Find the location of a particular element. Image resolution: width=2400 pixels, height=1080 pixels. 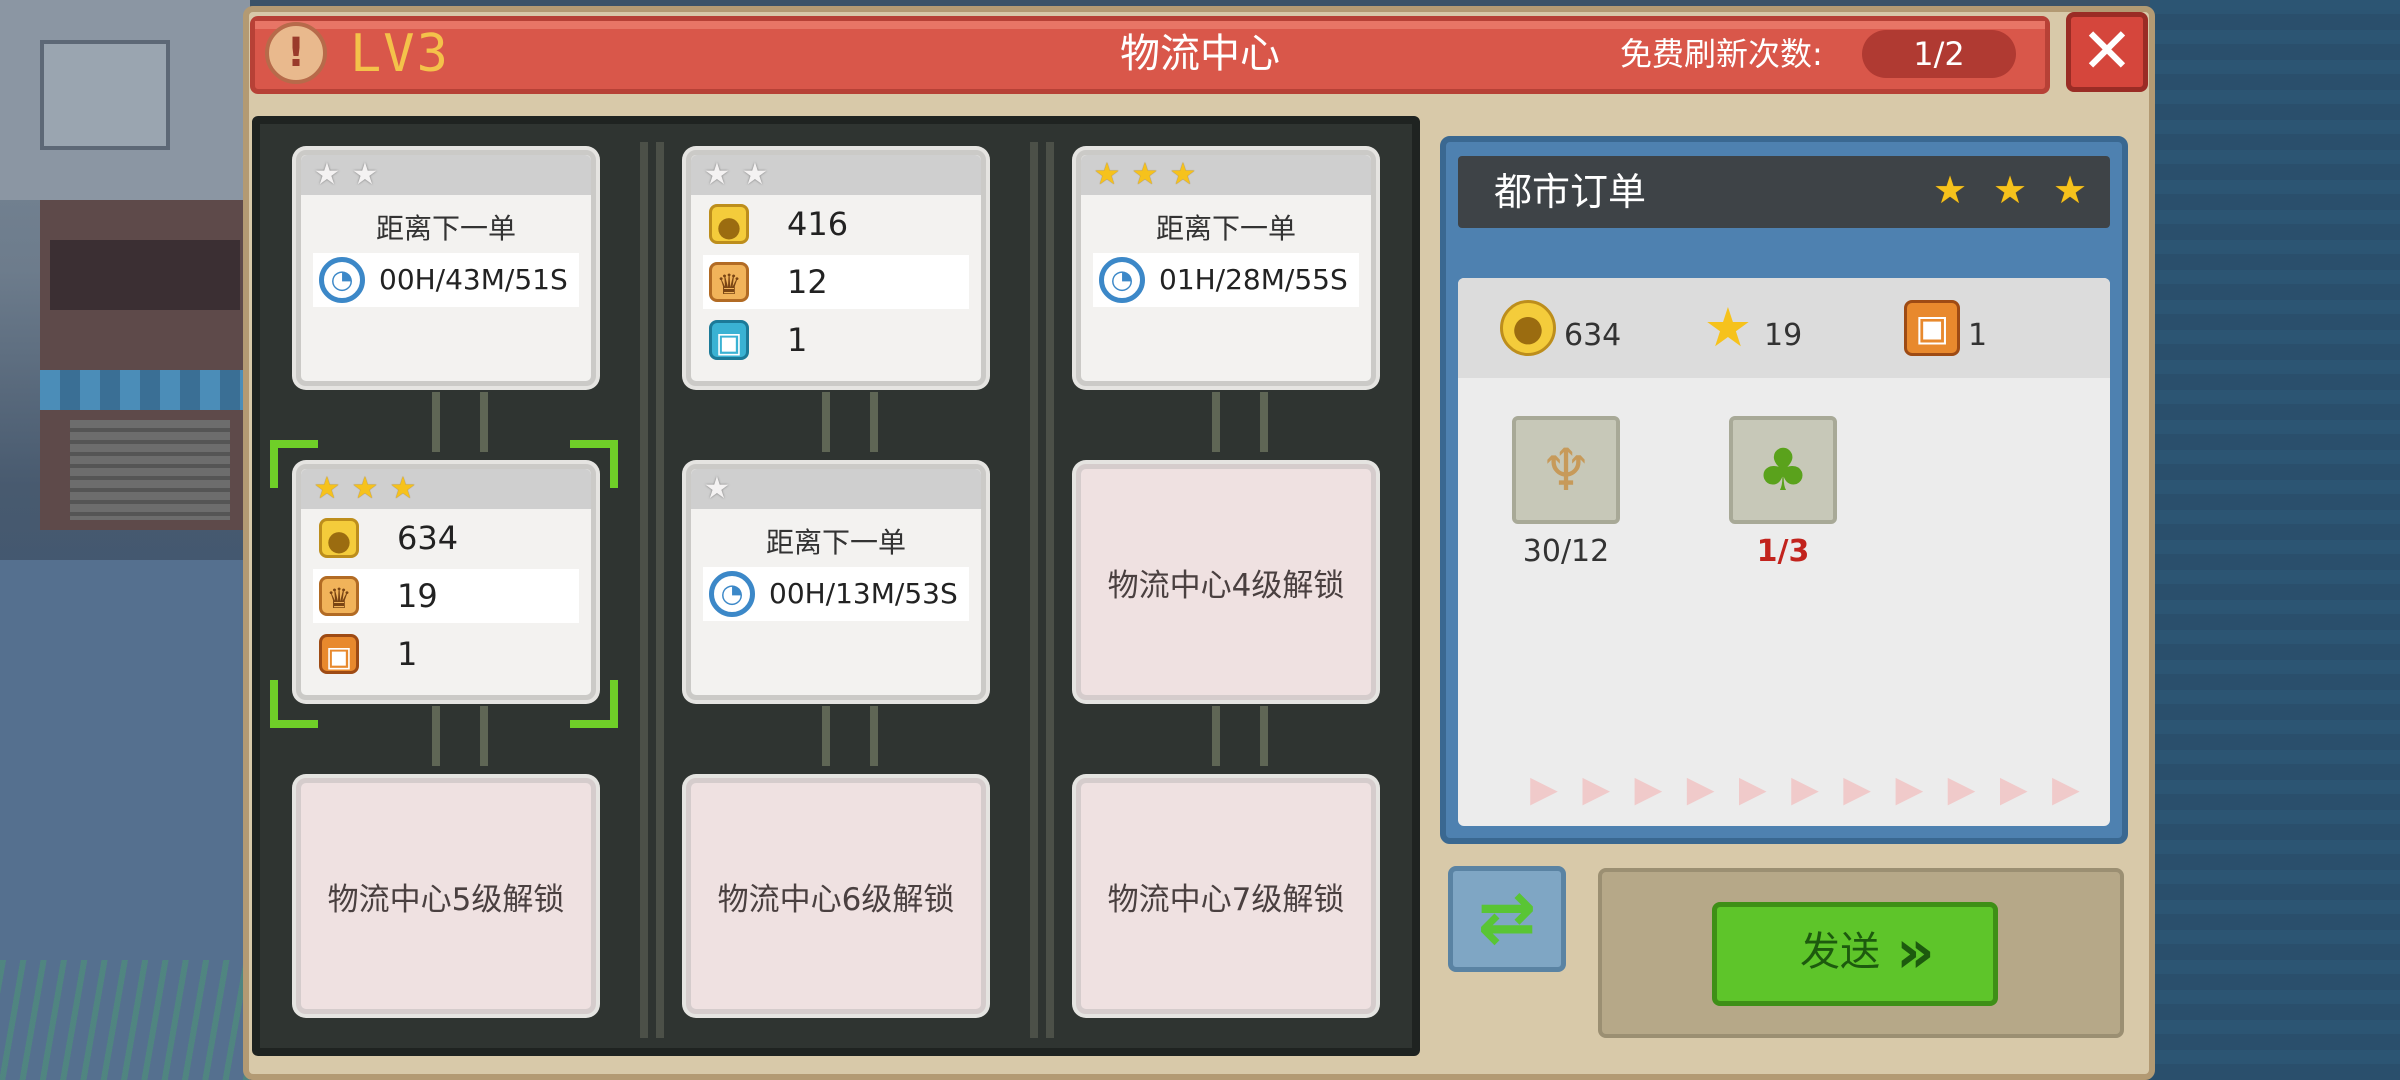

detail-title: 都市订单 is located at coordinates (1570, 192).